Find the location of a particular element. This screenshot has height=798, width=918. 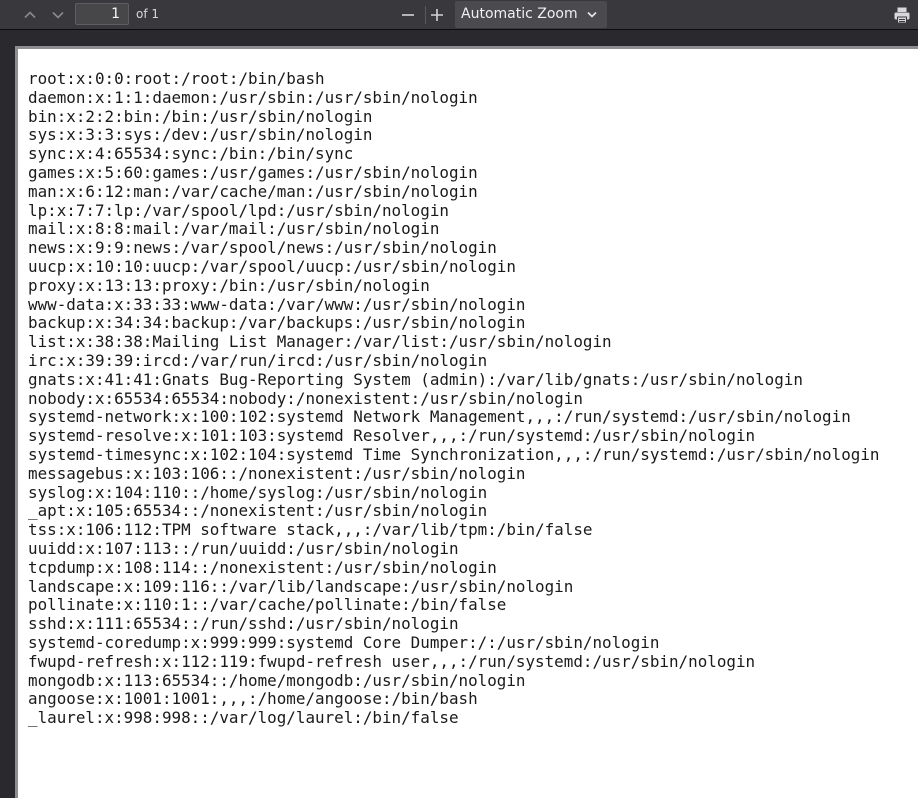

zoom-select-value: Automatic Zoom is located at coordinates (519, 14).